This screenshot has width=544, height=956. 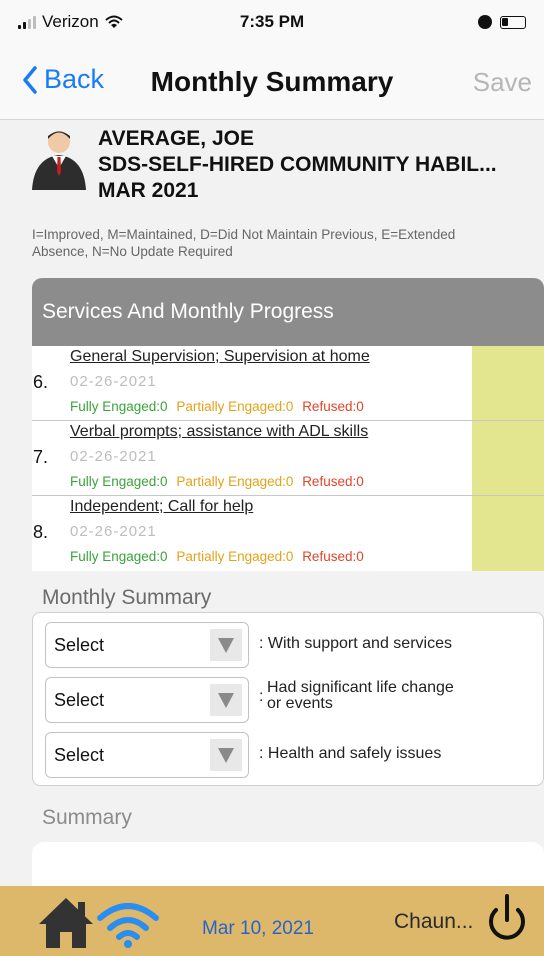 What do you see at coordinates (147, 755) in the screenshot?
I see `health-safety-select: Select` at bounding box center [147, 755].